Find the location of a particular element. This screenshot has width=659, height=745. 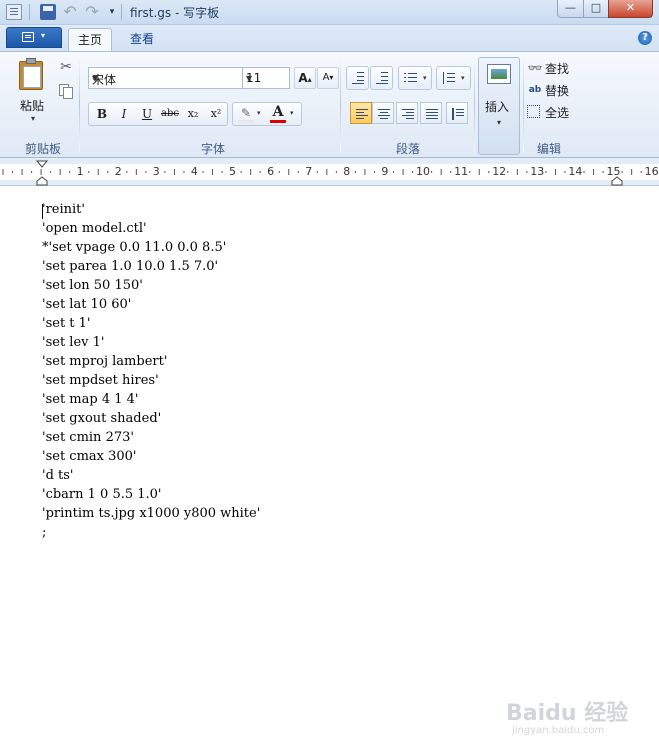

ruler-number: 14 is located at coordinates (575, 171).